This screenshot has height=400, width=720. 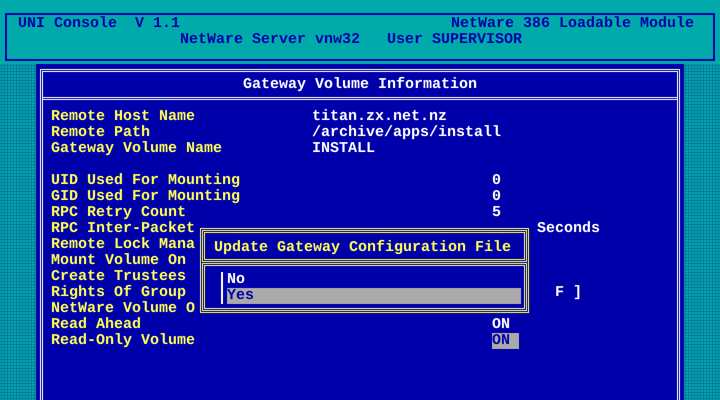 I want to click on version-label: V 1.1, so click(x=157, y=24).